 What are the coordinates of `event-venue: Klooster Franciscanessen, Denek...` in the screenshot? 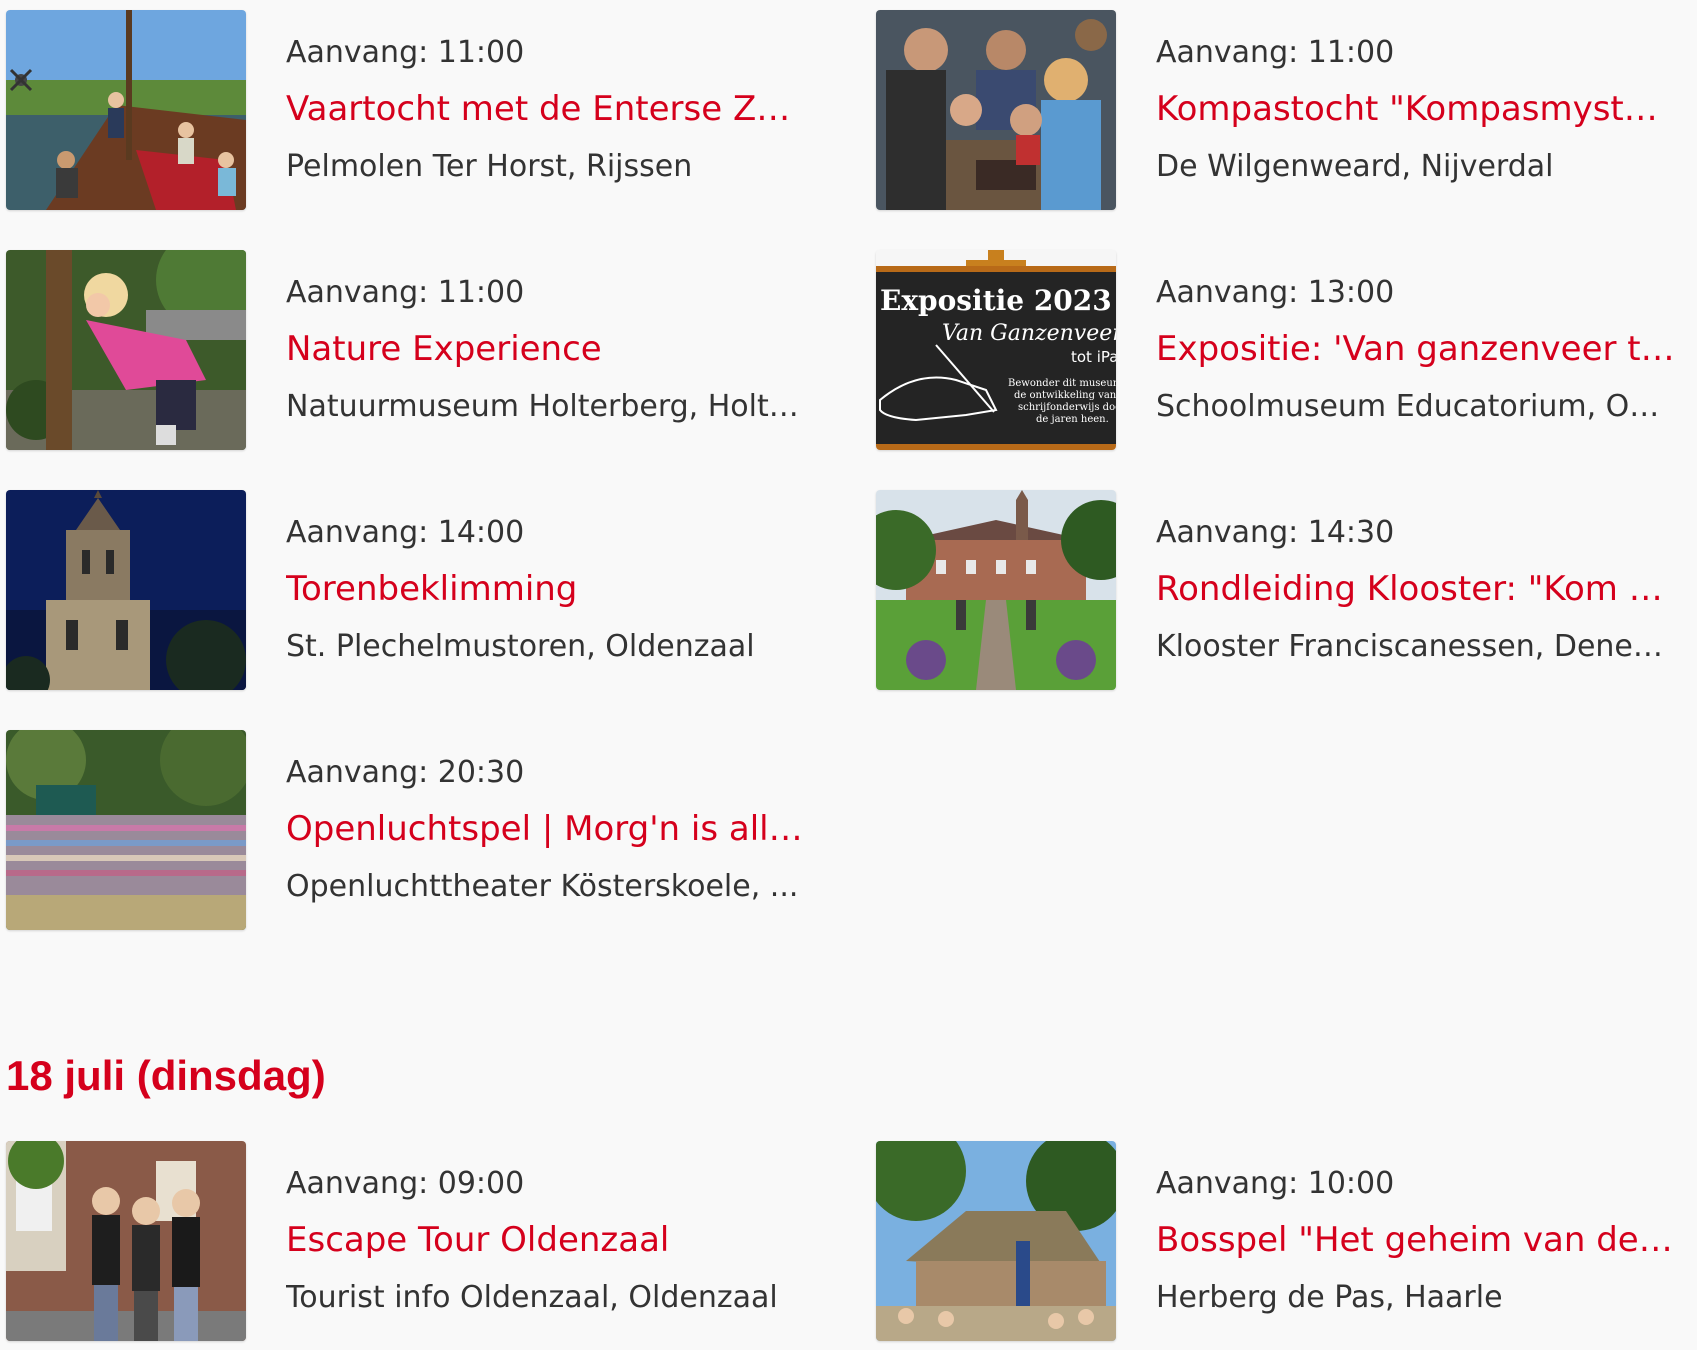 It's located at (1416, 646).